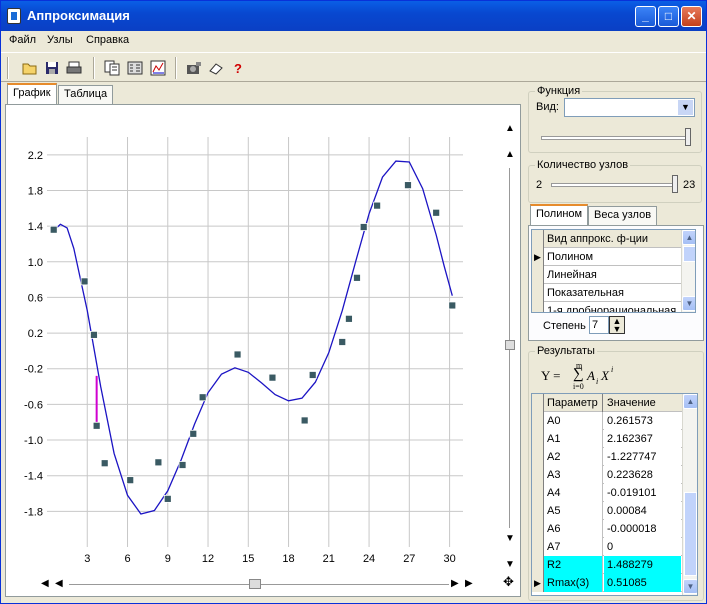 Image resolution: width=707 pixels, height=604 pixels. What do you see at coordinates (573, 529) in the screenshot?
I see `param-cell: A6` at bounding box center [573, 529].